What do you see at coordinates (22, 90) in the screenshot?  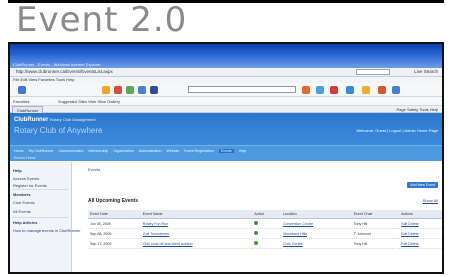 I see `globe-icon` at bounding box center [22, 90].